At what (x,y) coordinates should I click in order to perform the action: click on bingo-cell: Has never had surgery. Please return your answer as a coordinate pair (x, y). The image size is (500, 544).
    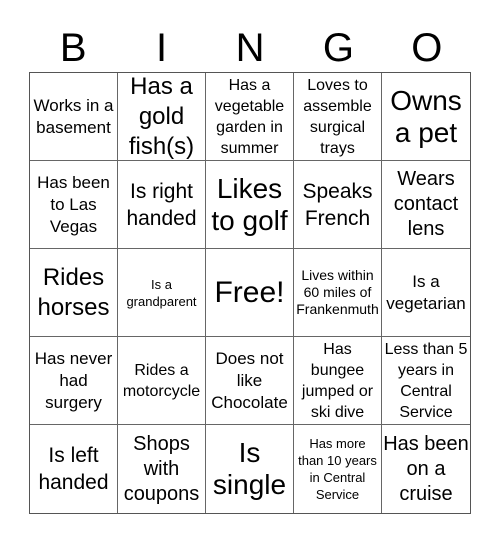
    Looking at the image, I should click on (74, 381).